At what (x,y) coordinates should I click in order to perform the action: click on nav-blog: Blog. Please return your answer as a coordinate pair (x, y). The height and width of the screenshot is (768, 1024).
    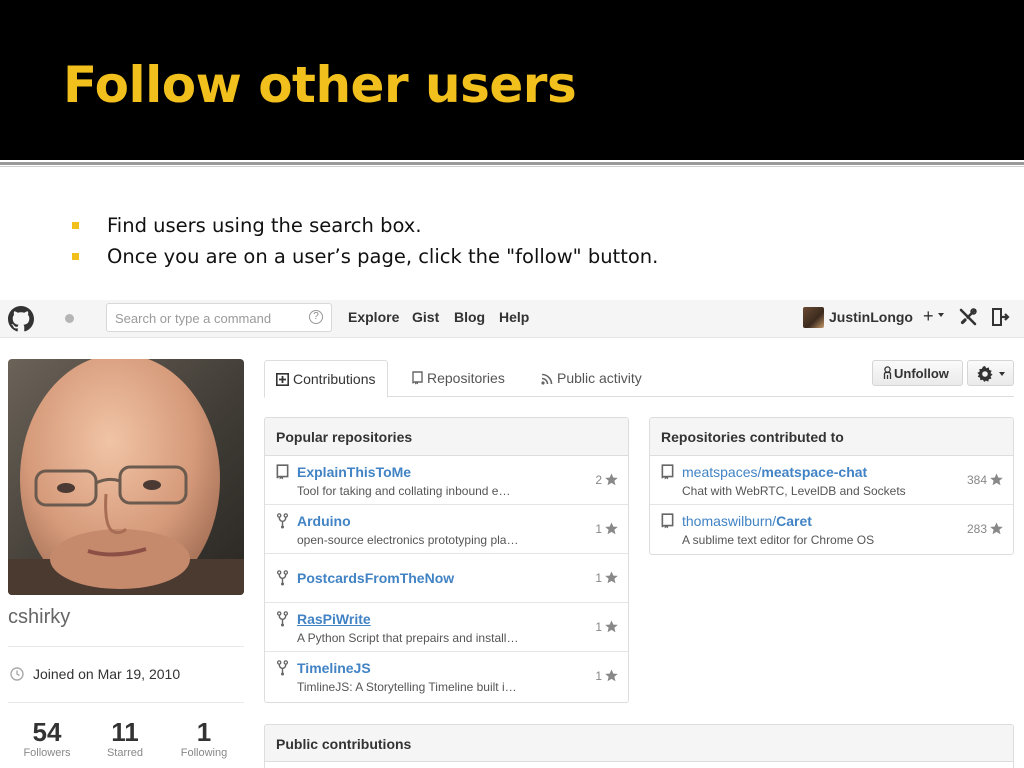
    Looking at the image, I should click on (469, 317).